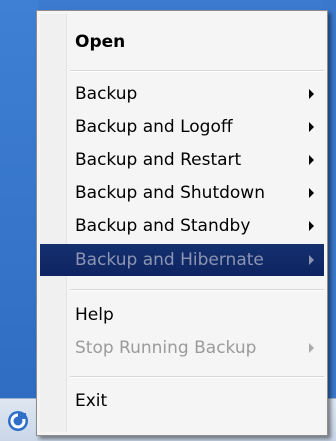 This screenshot has width=336, height=441. Describe the element at coordinates (169, 260) in the screenshot. I see `menu-item-label: Backup and Hibernate` at that location.